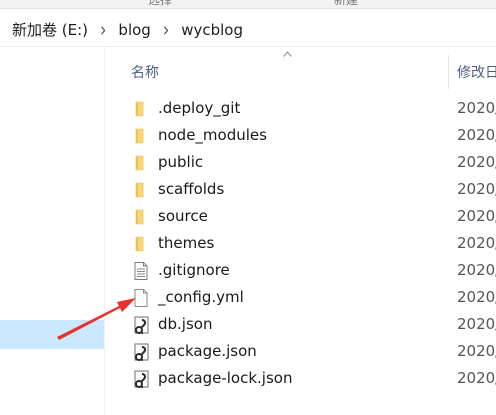 Image resolution: width=496 pixels, height=415 pixels. Describe the element at coordinates (300, 216) in the screenshot. I see `file-row: source 2020/` at that location.